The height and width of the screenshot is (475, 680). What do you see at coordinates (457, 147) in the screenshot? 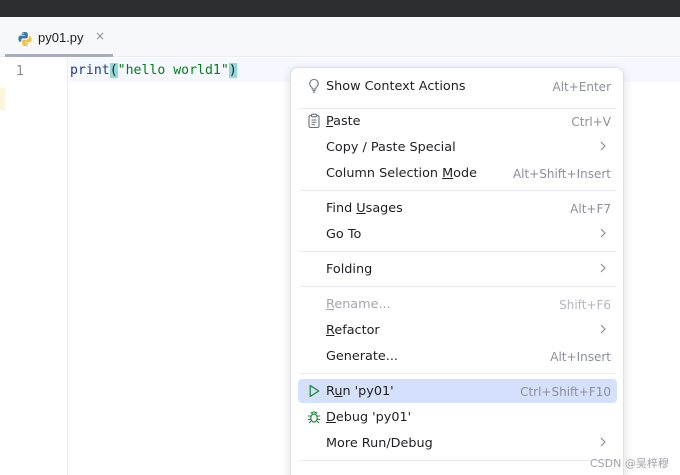
I see `menu-item-copy-paste-special: Copy / Paste Special` at bounding box center [457, 147].